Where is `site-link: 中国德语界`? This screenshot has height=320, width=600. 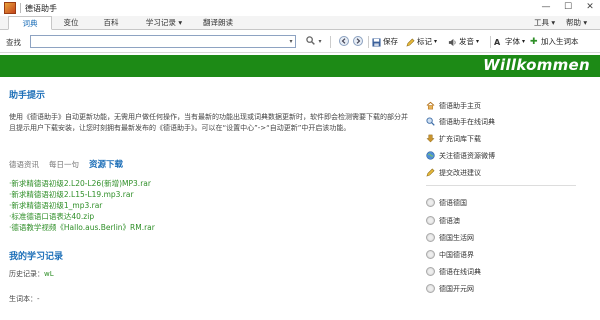 site-link: 中国德语界 is located at coordinates (450, 254).